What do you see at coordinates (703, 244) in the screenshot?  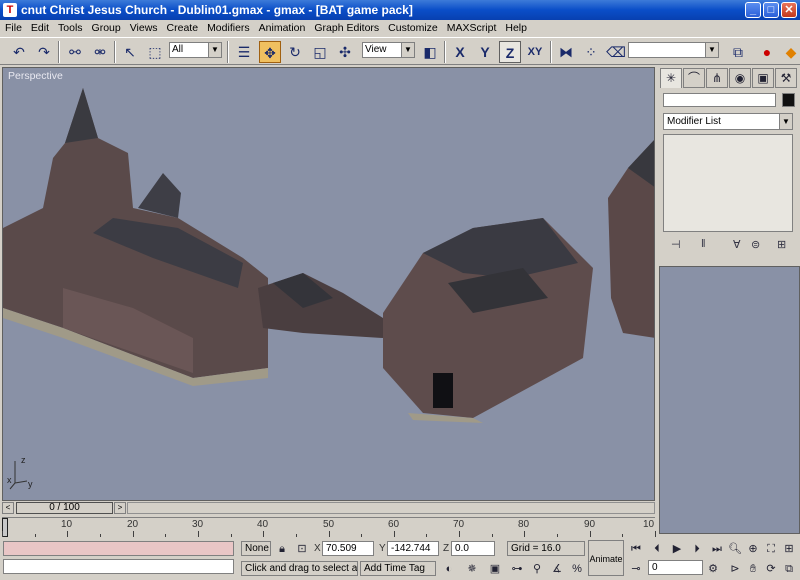 I see `show-end-result-icon: ‖` at bounding box center [703, 244].